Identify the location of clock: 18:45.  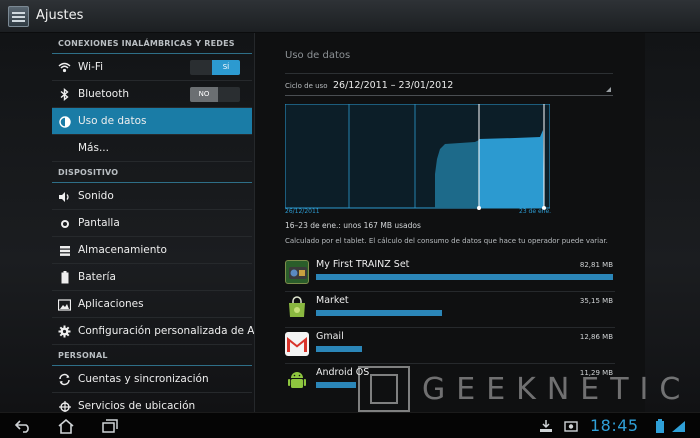
(614, 425).